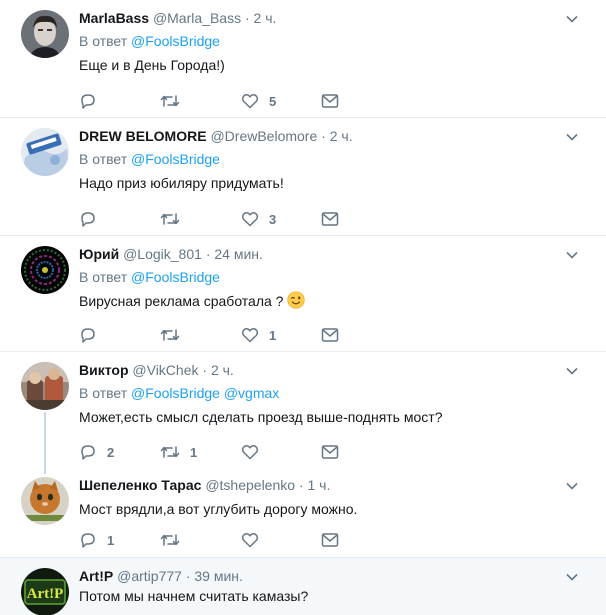 This screenshot has width=606, height=615. I want to click on reply-button: 2, so click(119, 452).